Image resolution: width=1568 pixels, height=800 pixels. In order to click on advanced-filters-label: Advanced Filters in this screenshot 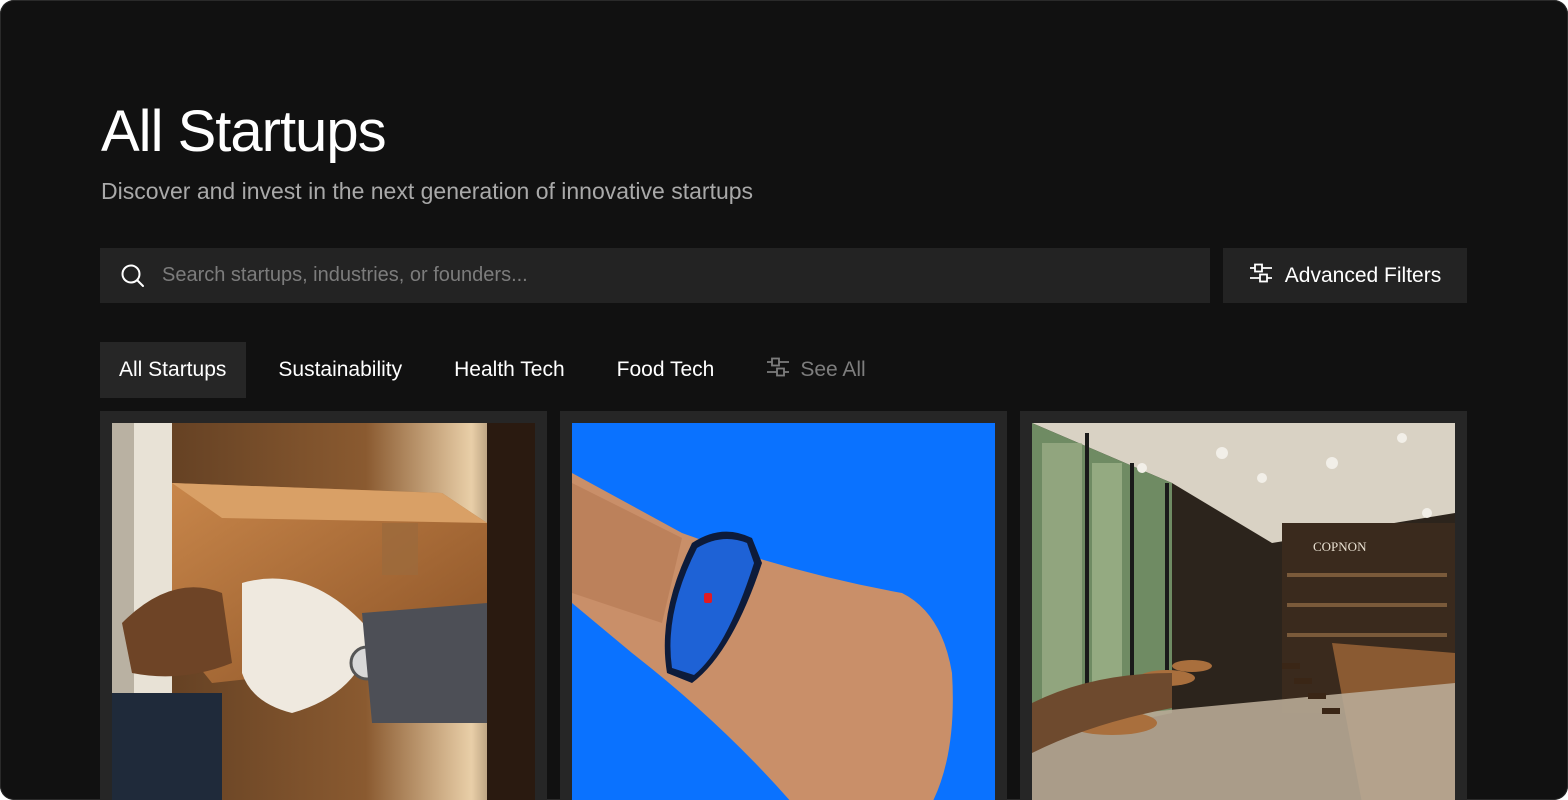, I will do `click(1363, 275)`.